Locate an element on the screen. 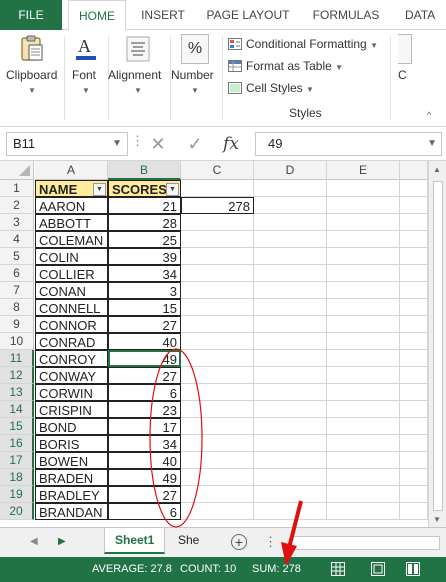  column-header-e: E is located at coordinates (363, 170).